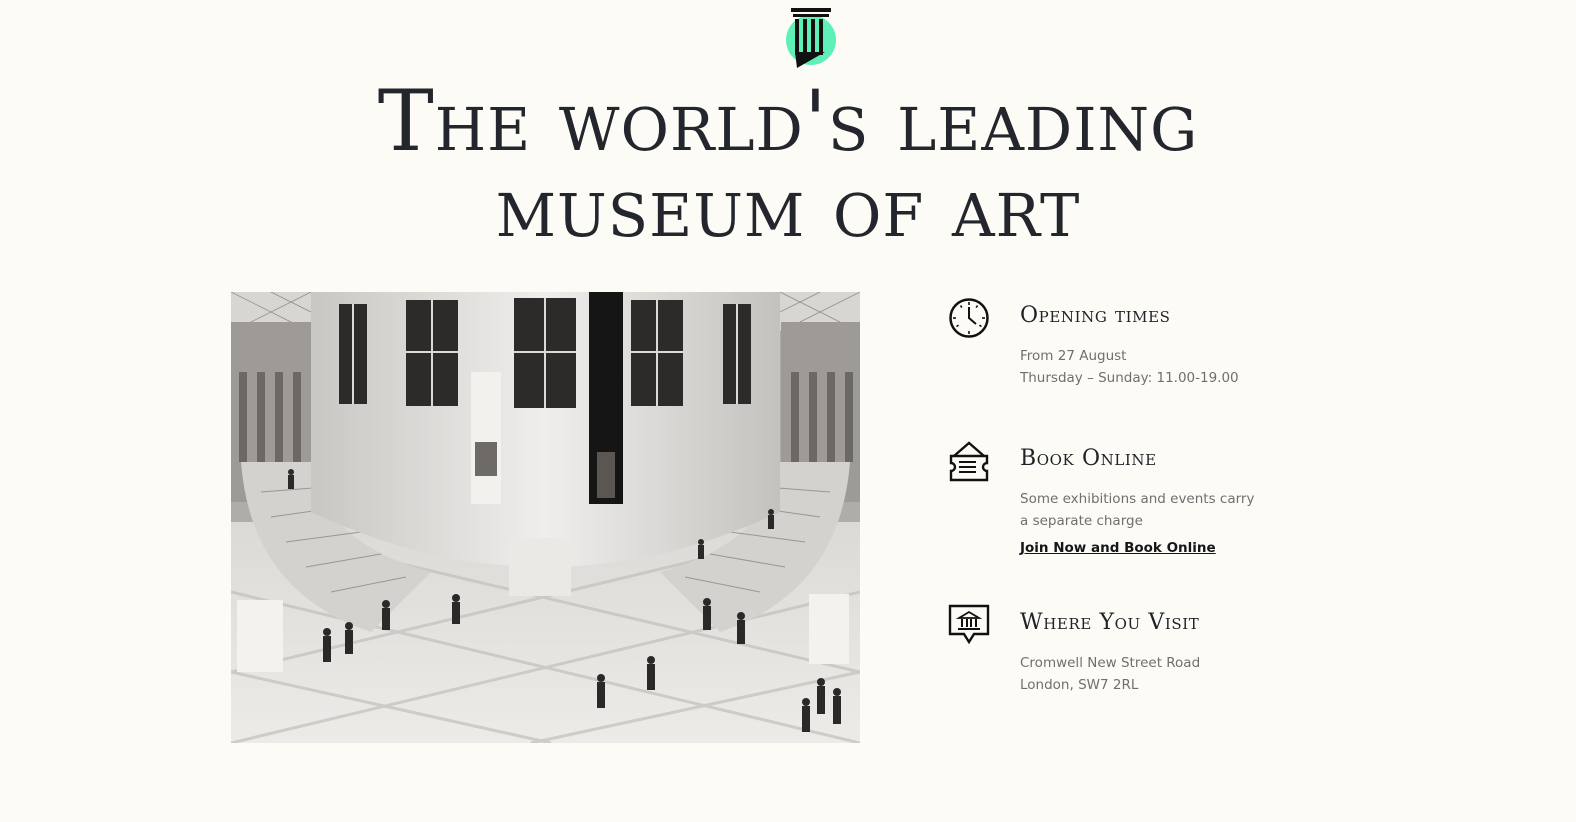 The height and width of the screenshot is (822, 1576). I want to click on address-line-2: London, SW7 2RL, so click(1079, 685).